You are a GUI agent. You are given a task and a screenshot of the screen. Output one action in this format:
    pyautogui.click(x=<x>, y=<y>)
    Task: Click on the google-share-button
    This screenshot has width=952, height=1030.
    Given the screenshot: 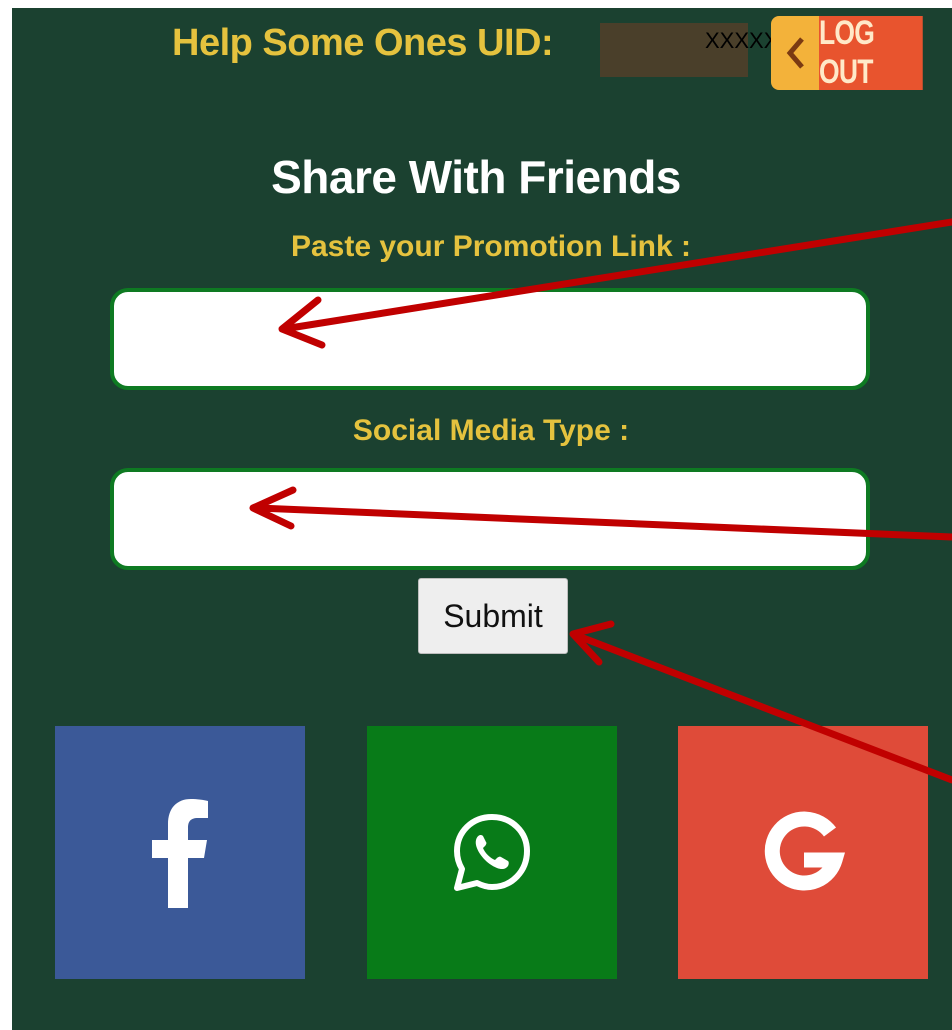 What is the action you would take?
    pyautogui.click(x=803, y=852)
    